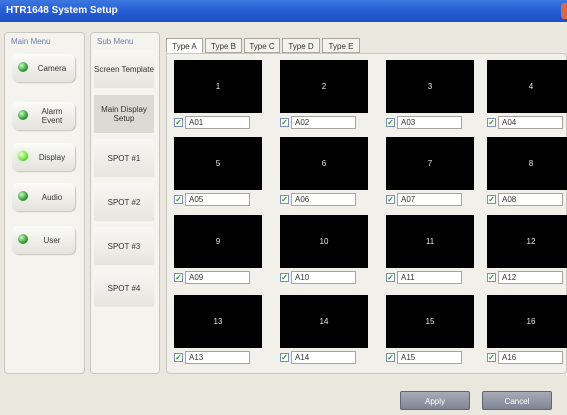 Image resolution: width=567 pixels, height=415 pixels. Describe the element at coordinates (527, 86) in the screenshot. I see `channel-preview: 4` at that location.